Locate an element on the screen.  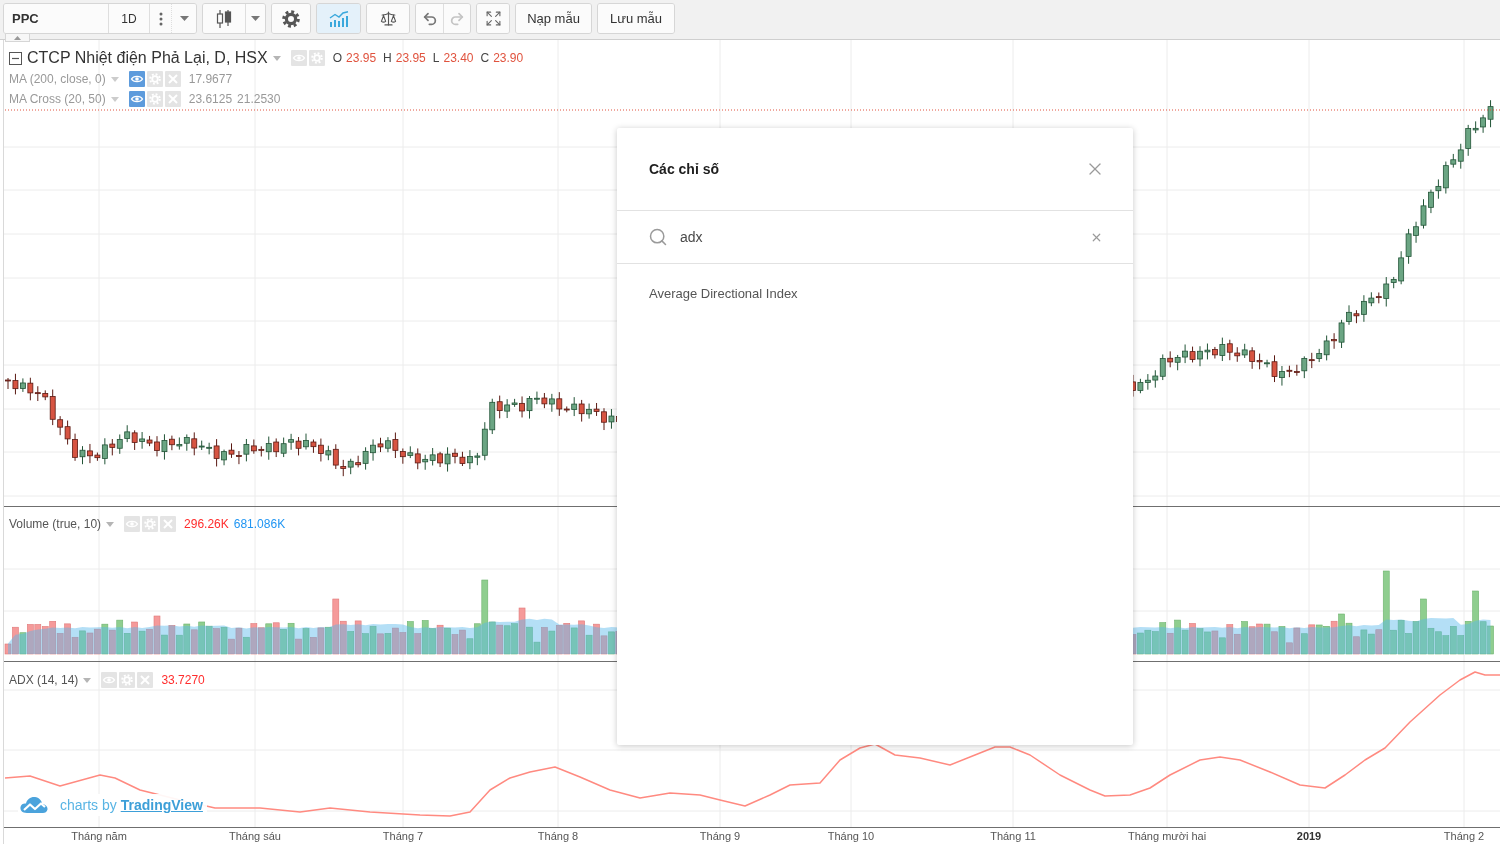
study-value: 296.26K is located at coordinates (206, 524).